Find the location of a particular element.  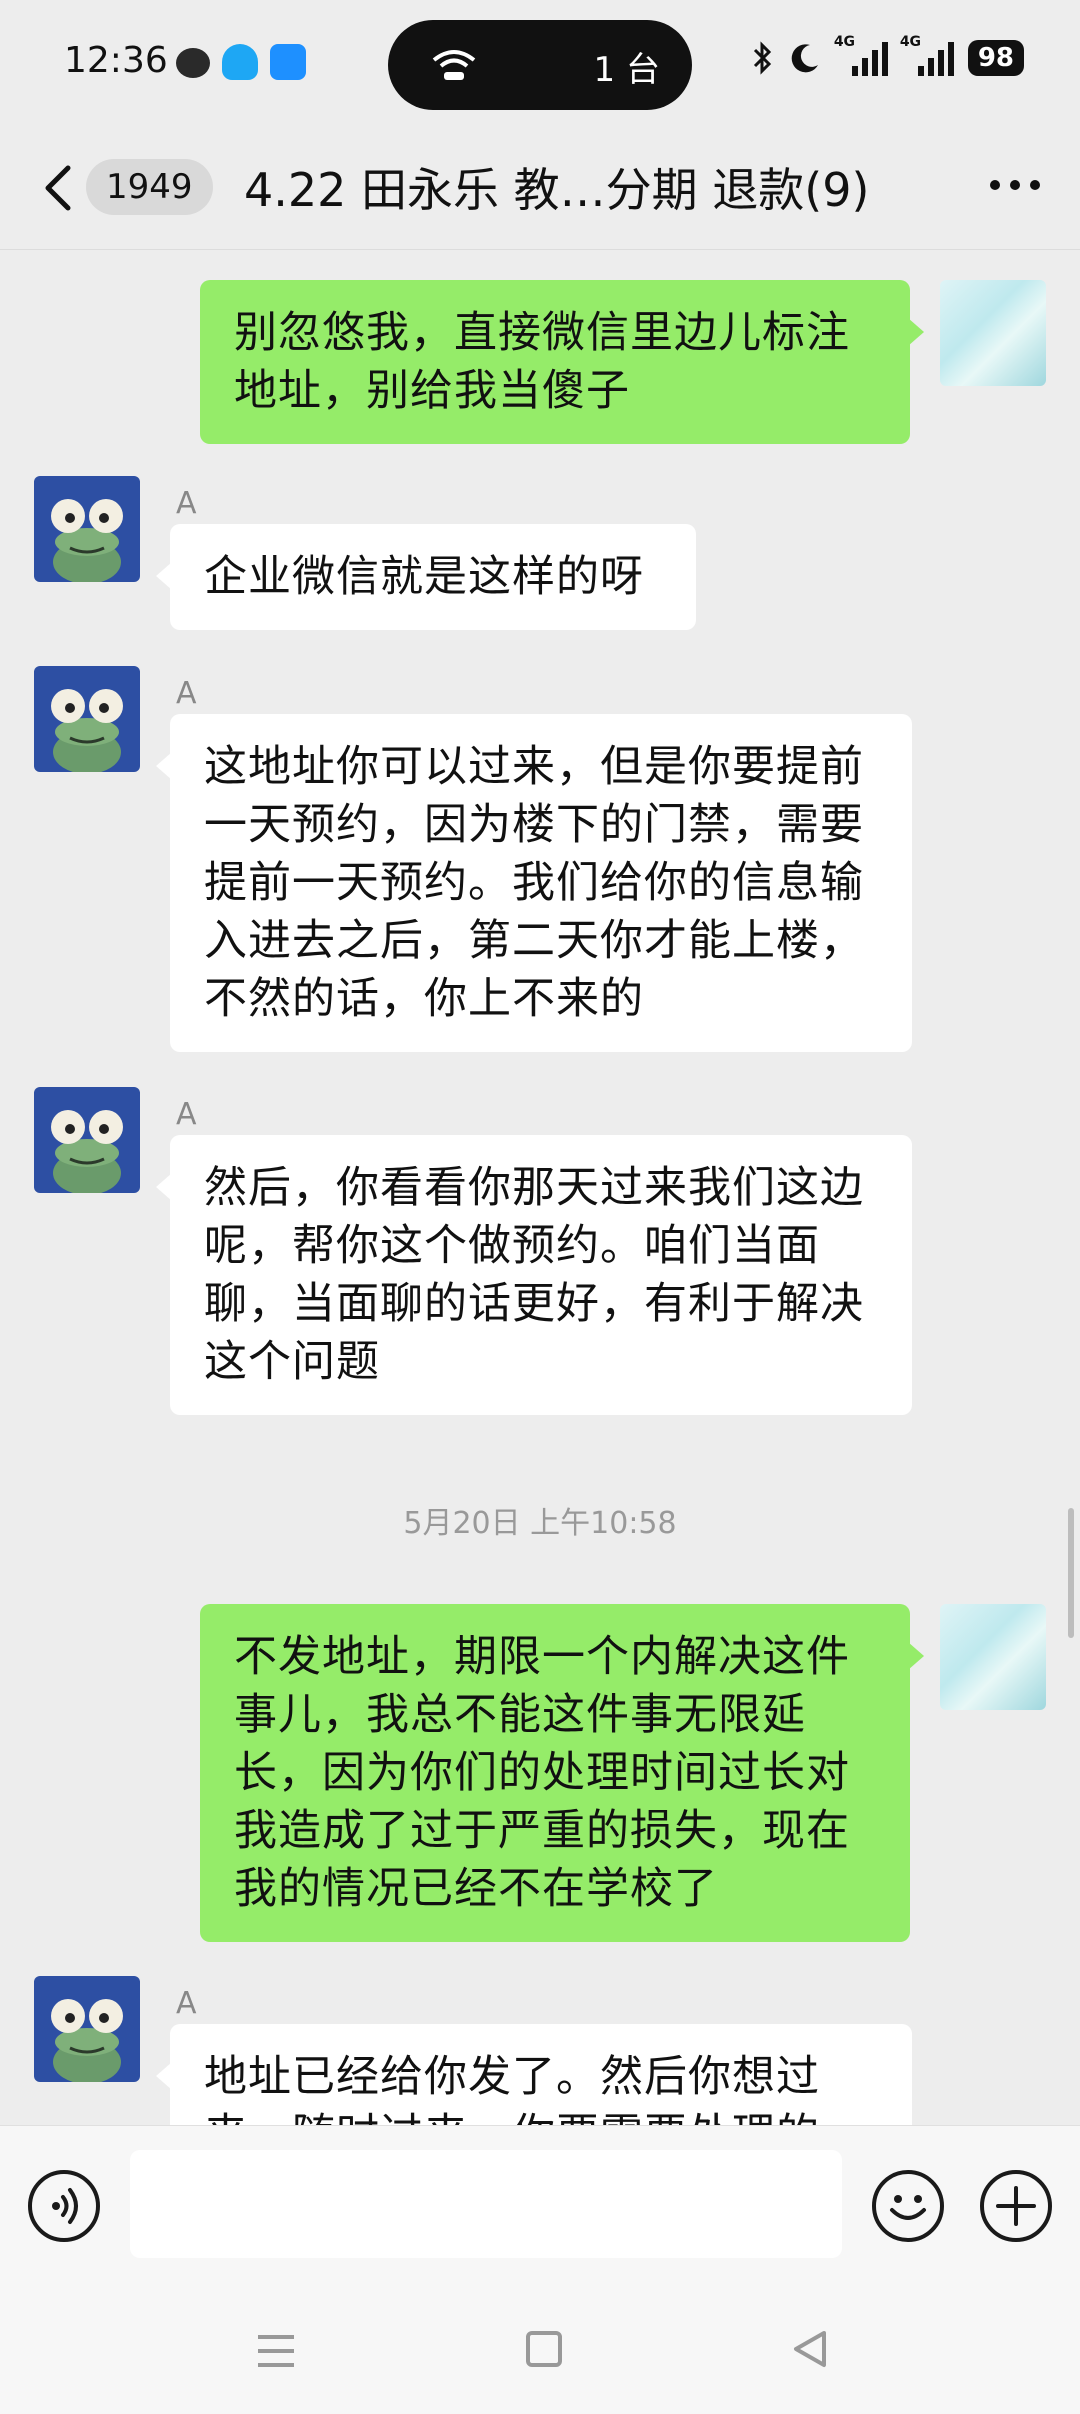

back-arrow-icon is located at coordinates (58, 188).